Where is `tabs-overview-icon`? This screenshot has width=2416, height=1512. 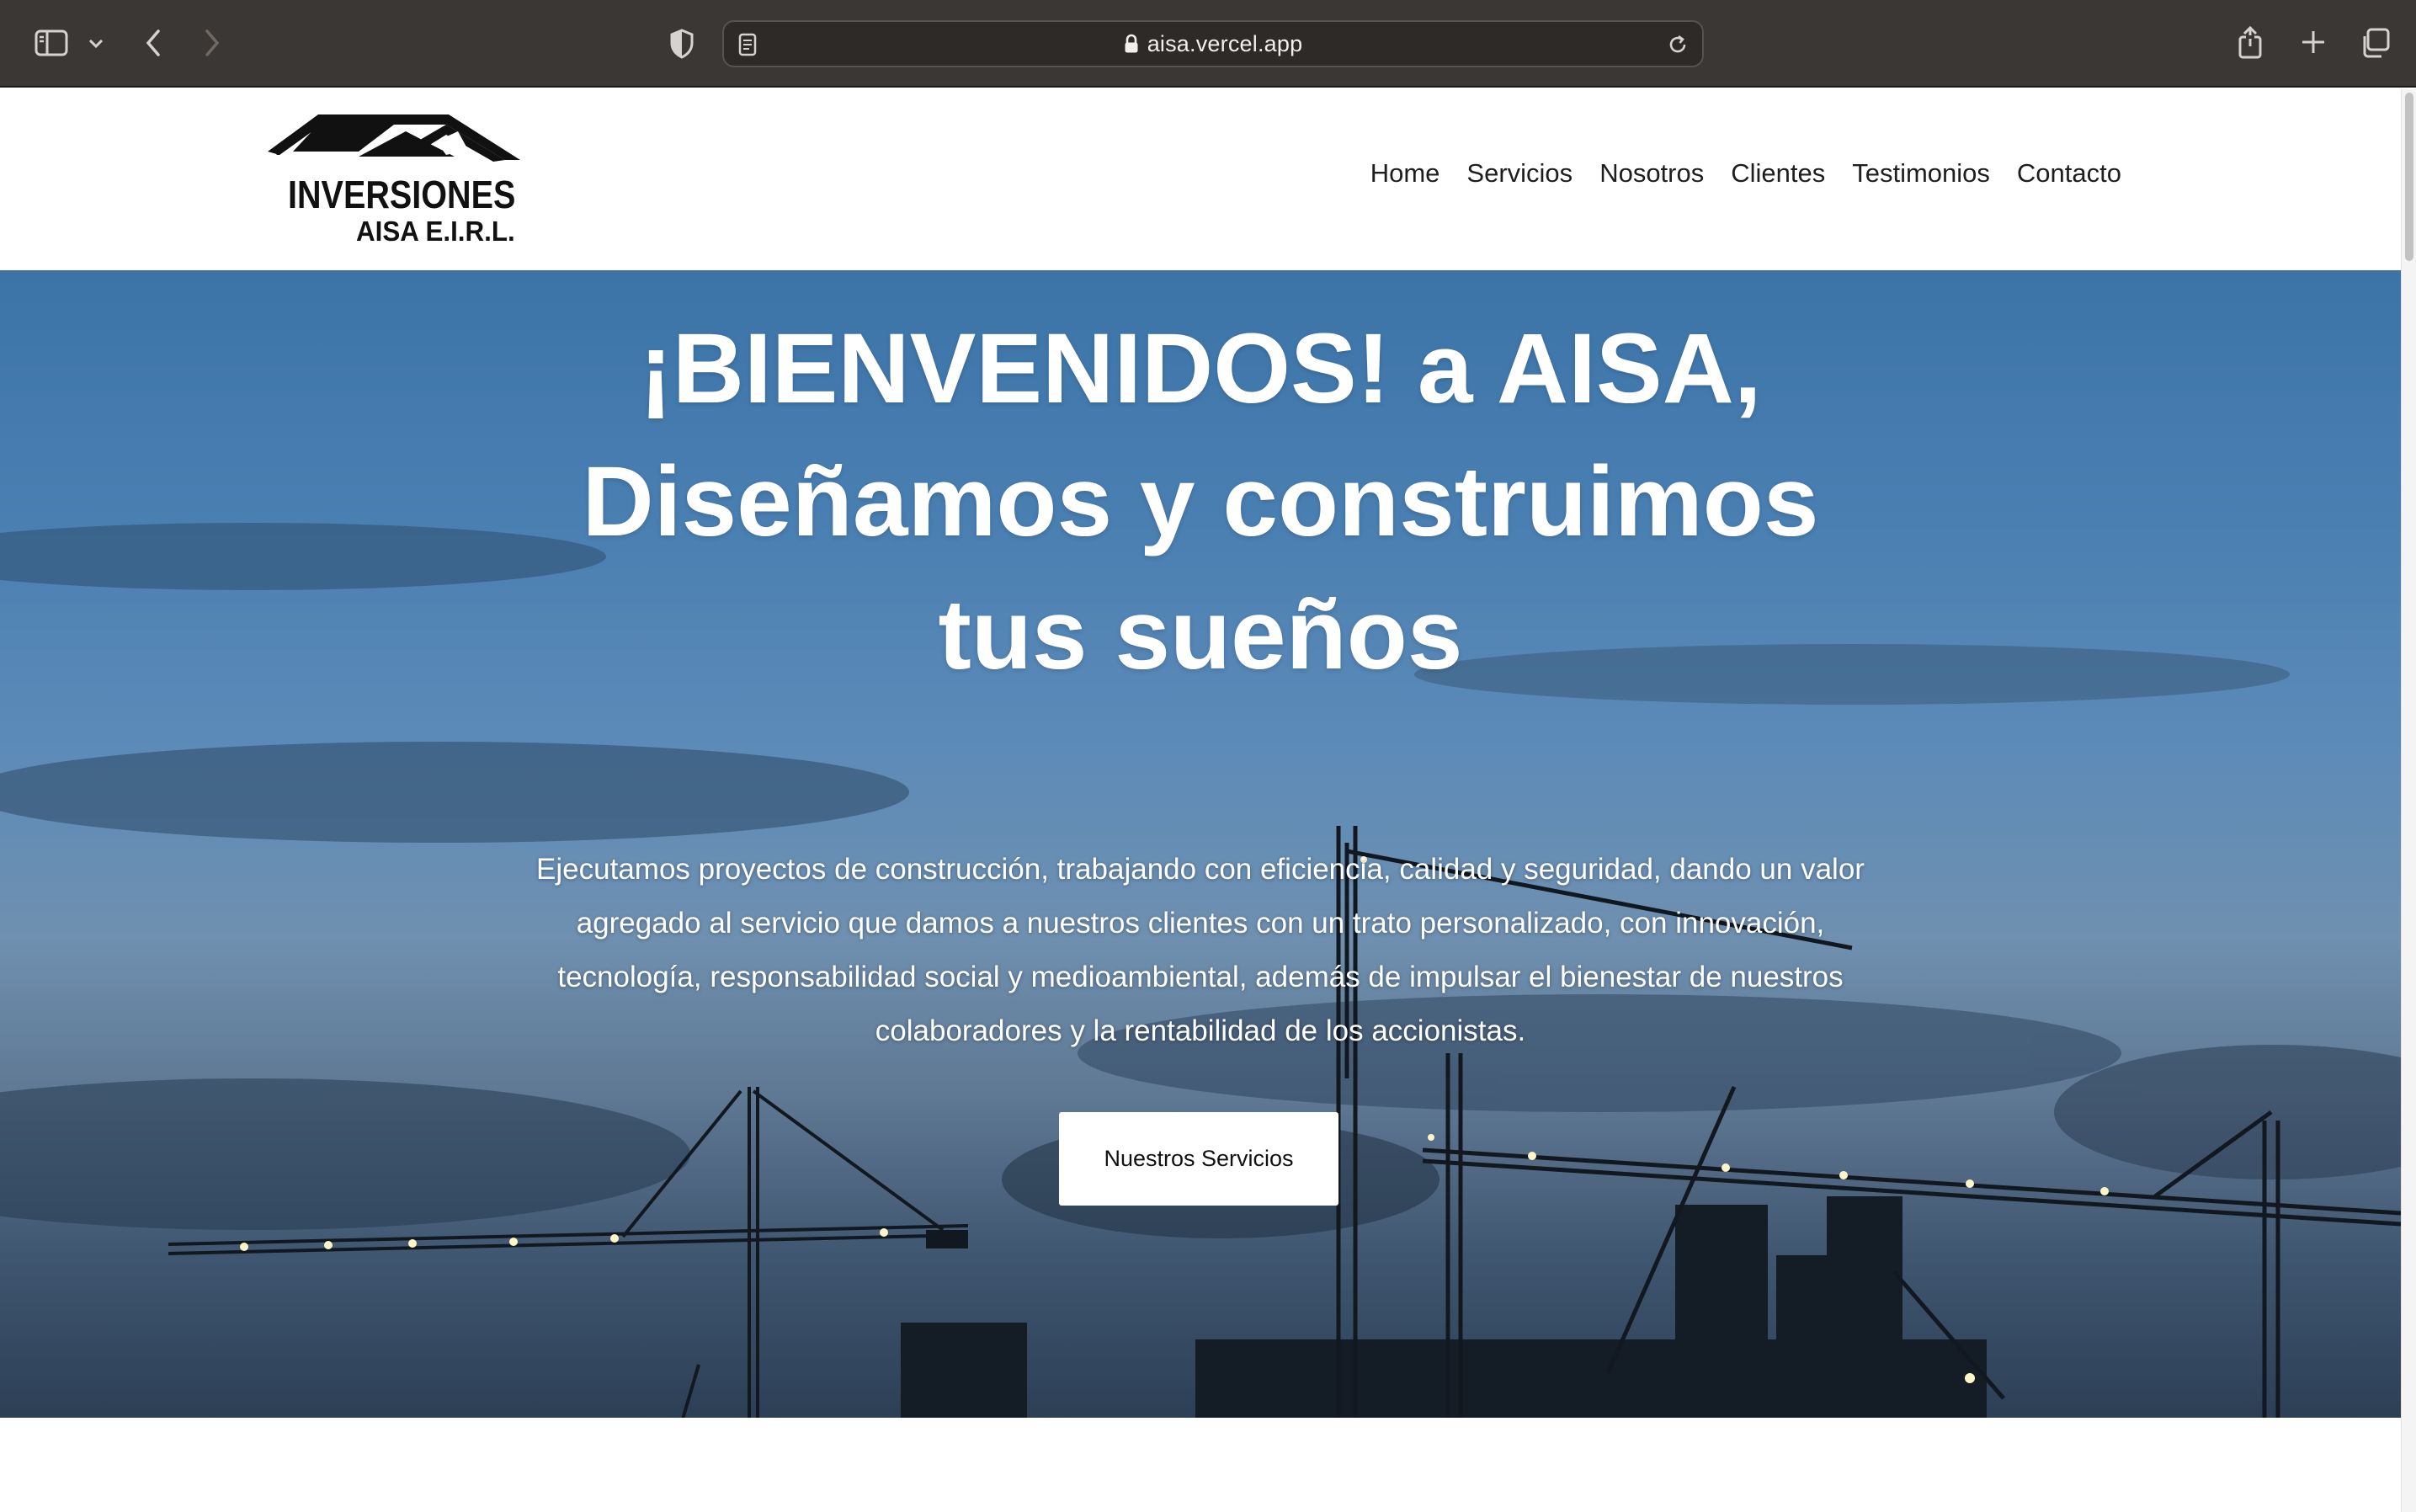 tabs-overview-icon is located at coordinates (2374, 43).